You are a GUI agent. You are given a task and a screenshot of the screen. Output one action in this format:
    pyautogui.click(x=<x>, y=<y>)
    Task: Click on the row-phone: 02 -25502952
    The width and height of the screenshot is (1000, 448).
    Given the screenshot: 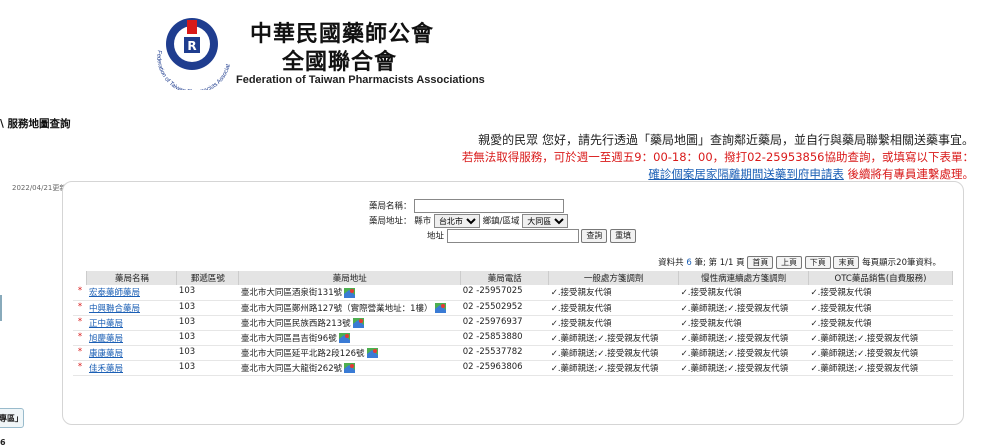 What is the action you would take?
    pyautogui.click(x=504, y=308)
    